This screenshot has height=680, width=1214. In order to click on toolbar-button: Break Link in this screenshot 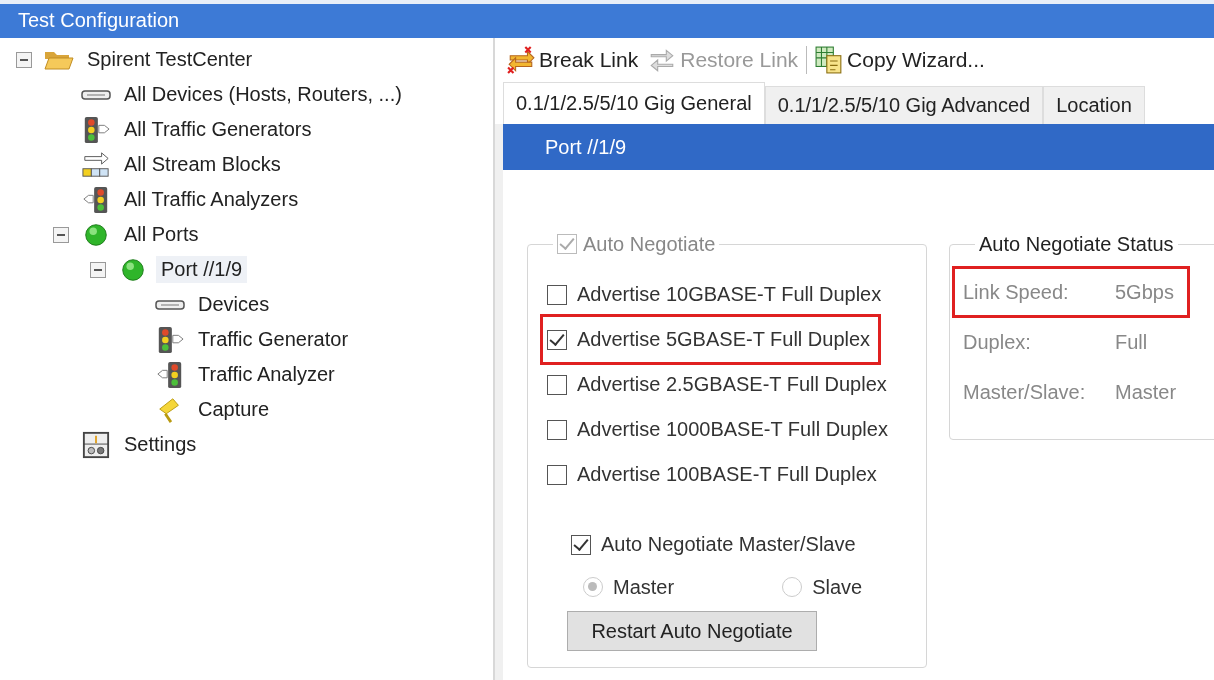, I will do `click(573, 60)`.